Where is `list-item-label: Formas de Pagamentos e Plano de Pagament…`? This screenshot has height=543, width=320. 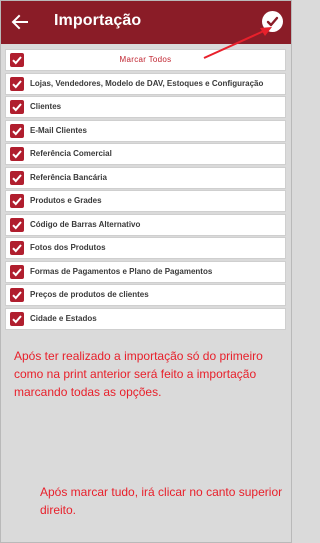 list-item-label: Formas de Pagamentos e Plano de Pagament… is located at coordinates (121, 271).